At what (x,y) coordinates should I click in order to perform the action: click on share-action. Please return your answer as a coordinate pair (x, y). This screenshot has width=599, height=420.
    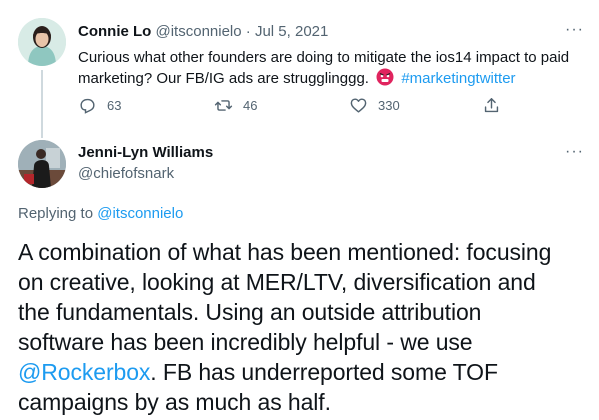
    Looking at the image, I should click on (491, 105).